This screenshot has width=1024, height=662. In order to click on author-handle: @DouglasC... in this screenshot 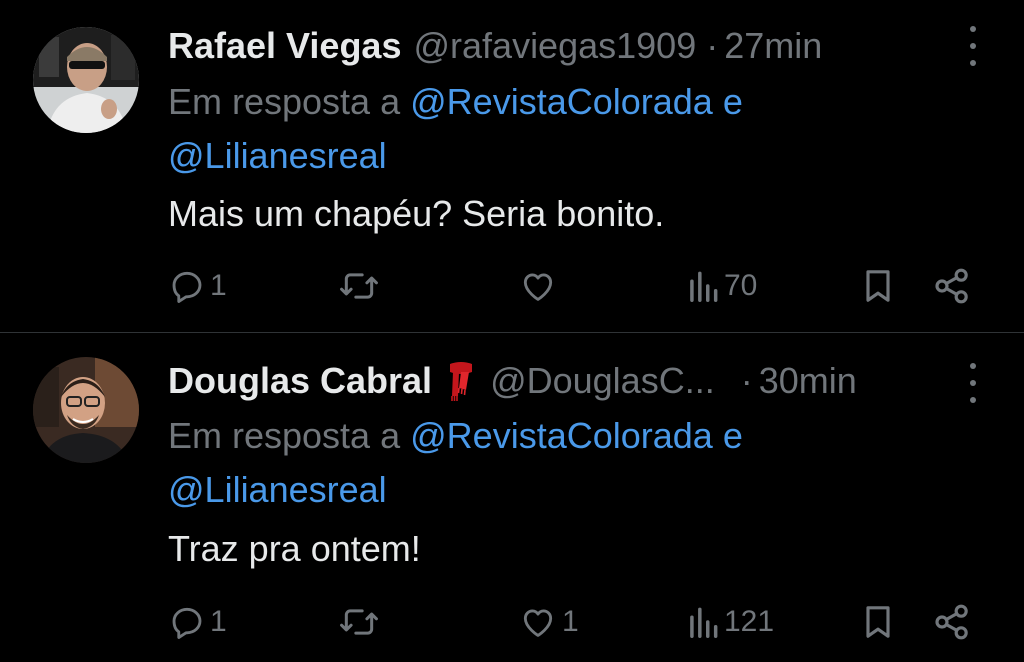, I will do `click(602, 381)`.